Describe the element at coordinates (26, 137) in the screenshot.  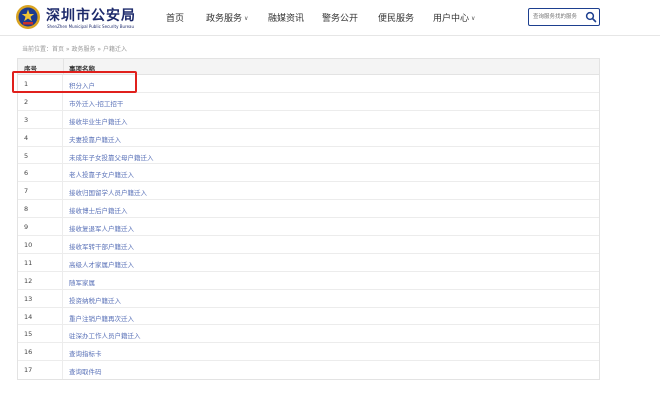
I see `row-number: 4` at that location.